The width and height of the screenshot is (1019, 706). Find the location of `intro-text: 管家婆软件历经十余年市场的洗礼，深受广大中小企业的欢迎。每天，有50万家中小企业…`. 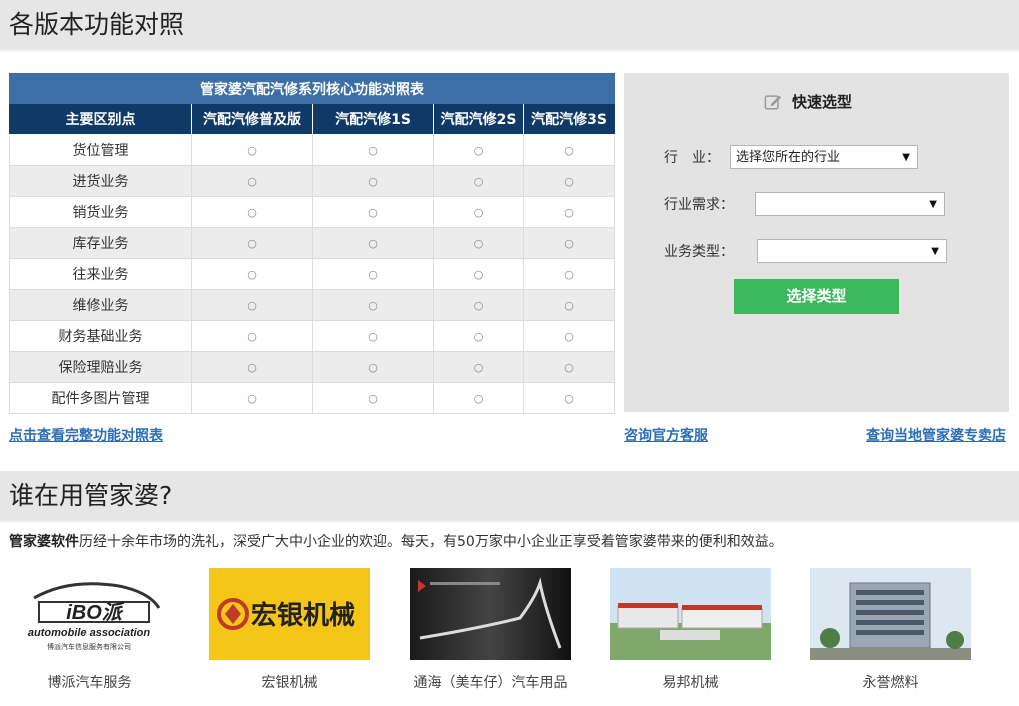

intro-text: 管家婆软件历经十余年市场的洗礼，深受广大中小企业的欢迎。每天，有50万家中小企业… is located at coordinates (396, 541).